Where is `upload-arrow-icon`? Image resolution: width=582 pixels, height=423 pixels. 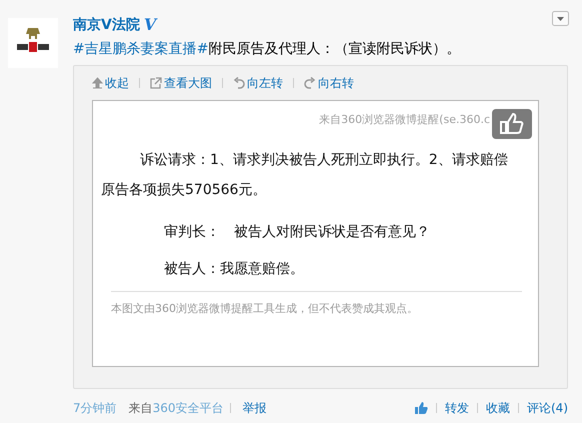 upload-arrow-icon is located at coordinates (97, 83).